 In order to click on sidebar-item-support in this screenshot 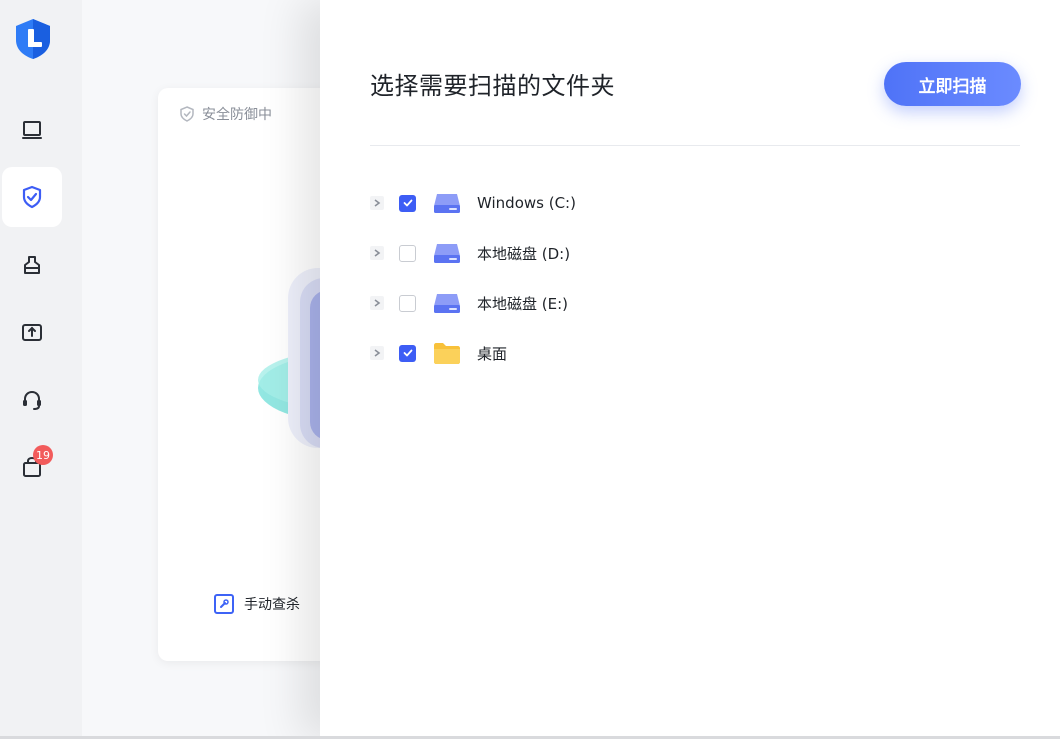, I will do `click(32, 400)`.